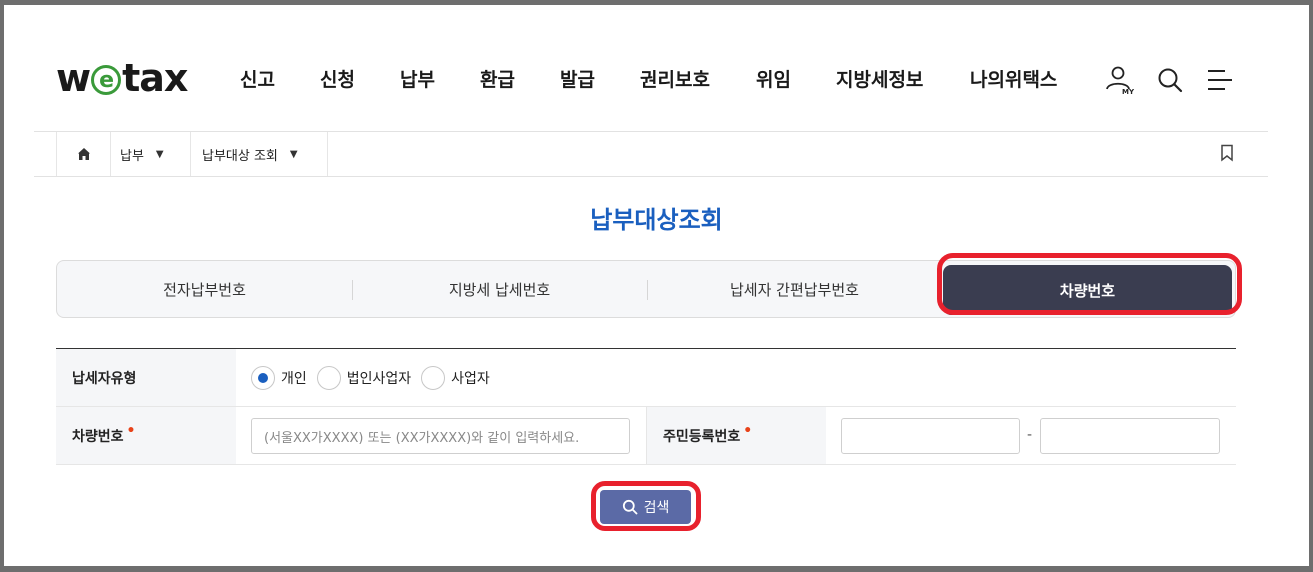  What do you see at coordinates (146, 377) in the screenshot?
I see `taxpayer-type-label: 납세자유형` at bounding box center [146, 377].